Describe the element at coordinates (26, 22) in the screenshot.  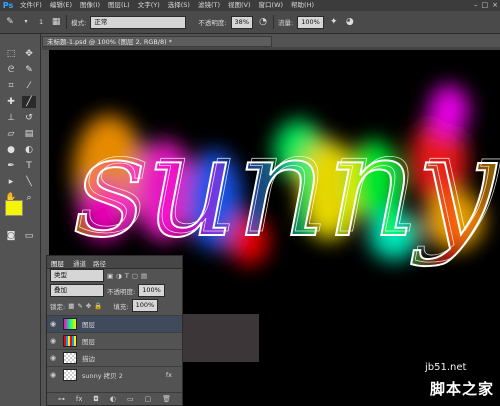
I see `chevron-down-icon: ▾` at that location.